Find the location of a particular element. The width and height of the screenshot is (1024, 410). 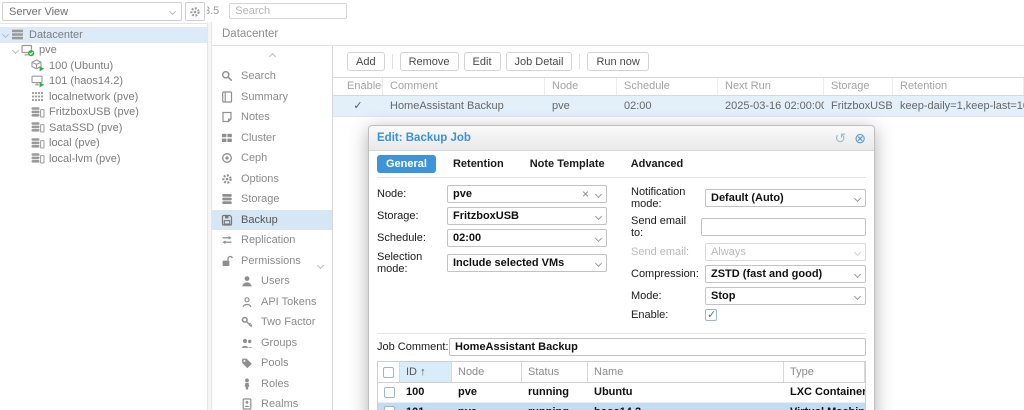

vm-running-icon is located at coordinates (37, 81).